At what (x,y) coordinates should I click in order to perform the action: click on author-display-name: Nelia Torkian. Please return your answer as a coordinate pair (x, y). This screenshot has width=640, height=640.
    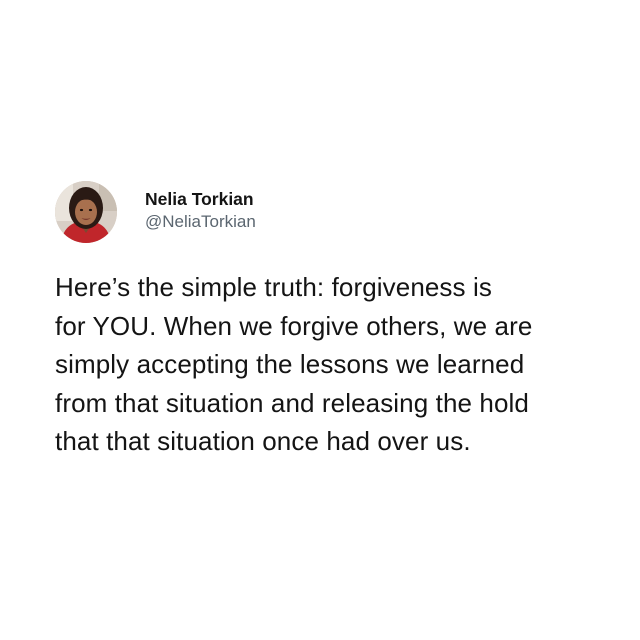
    Looking at the image, I should click on (200, 199).